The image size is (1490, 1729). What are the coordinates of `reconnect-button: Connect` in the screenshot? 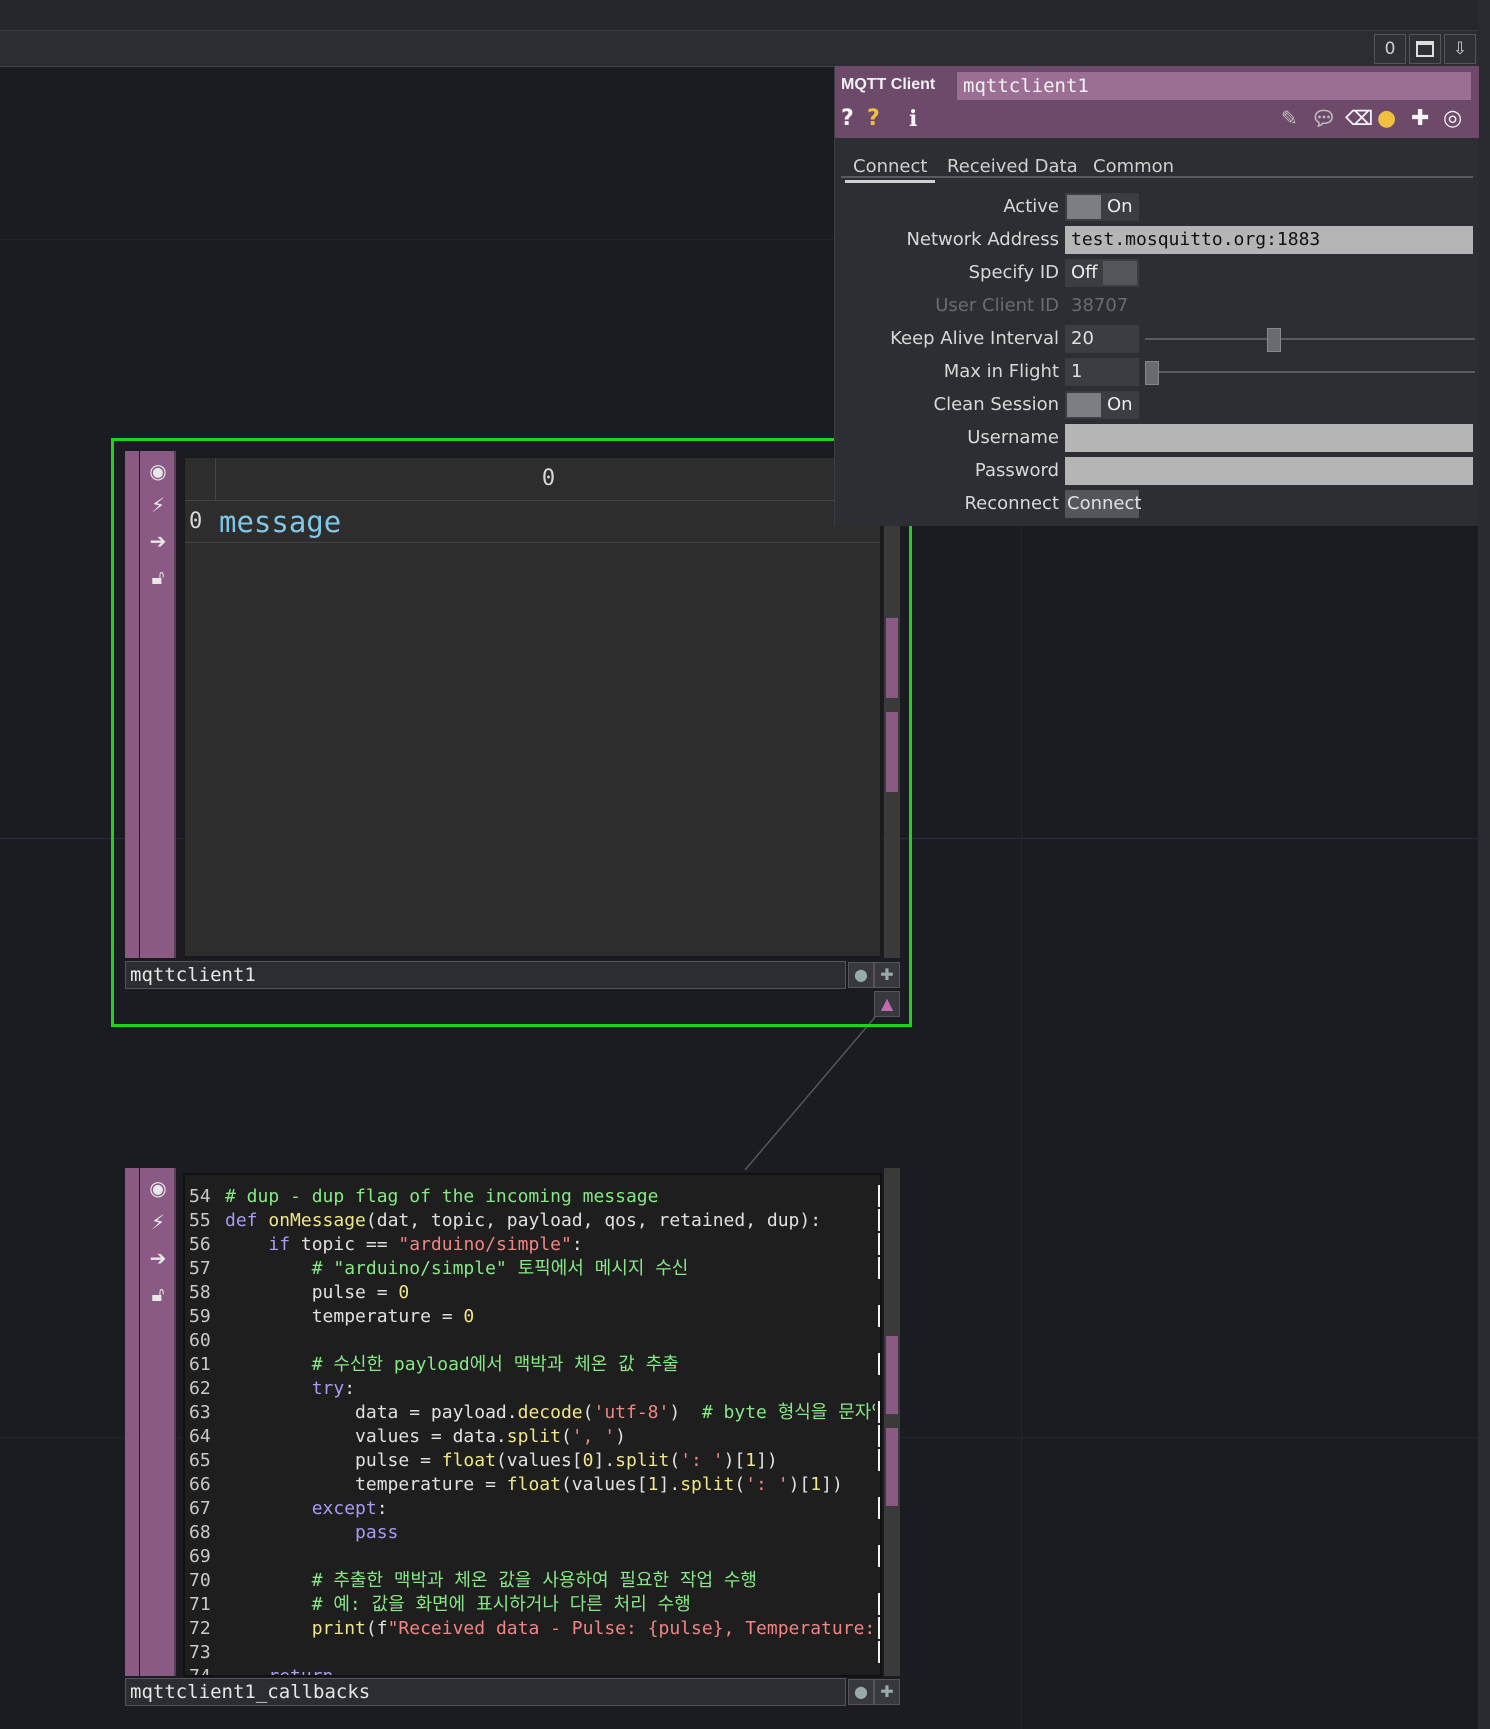 It's located at (1103, 504).